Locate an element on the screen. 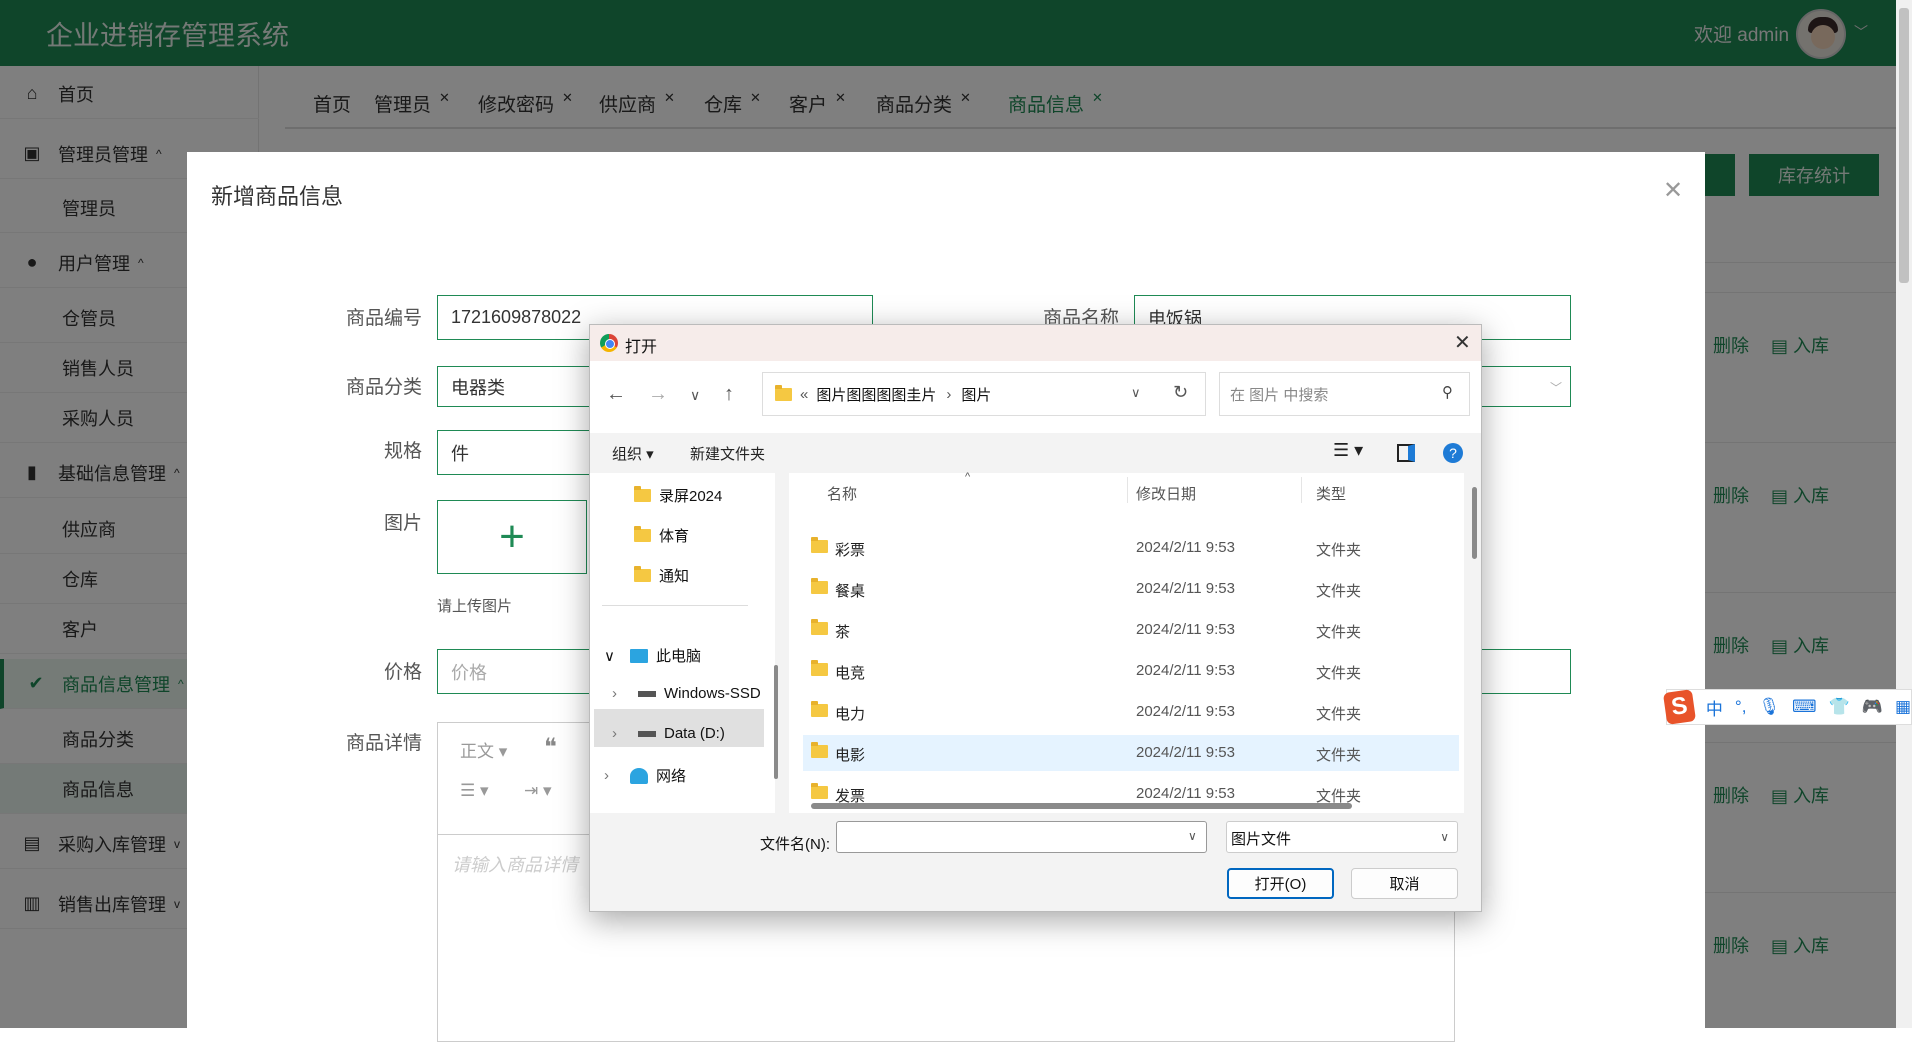 The width and height of the screenshot is (1912, 1042). nav-item-data-drive: › Data (D:) is located at coordinates (668, 733).